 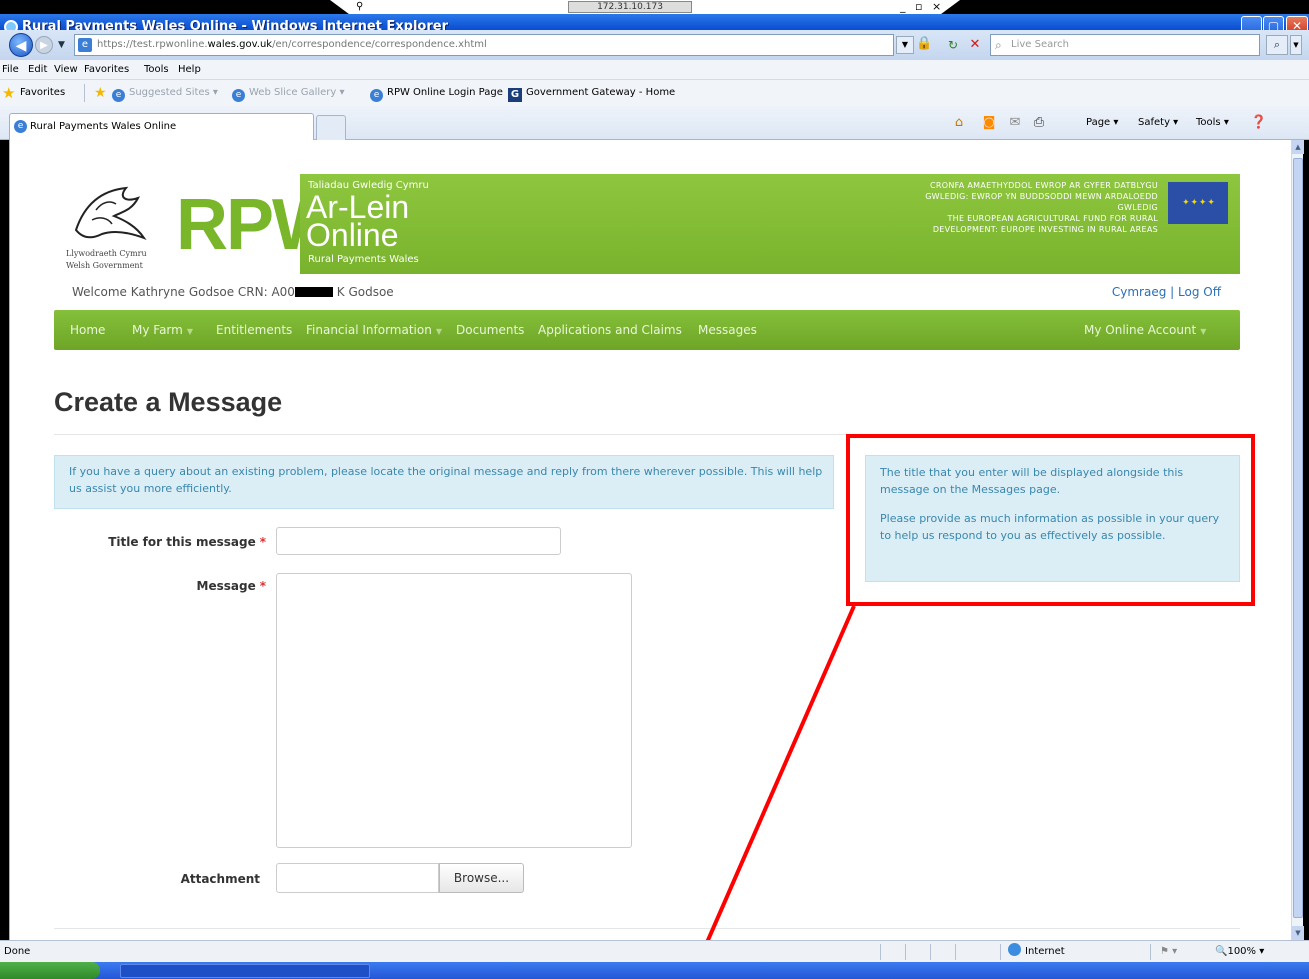 What do you see at coordinates (245, 971) in the screenshot?
I see `taskbar-window-button` at bounding box center [245, 971].